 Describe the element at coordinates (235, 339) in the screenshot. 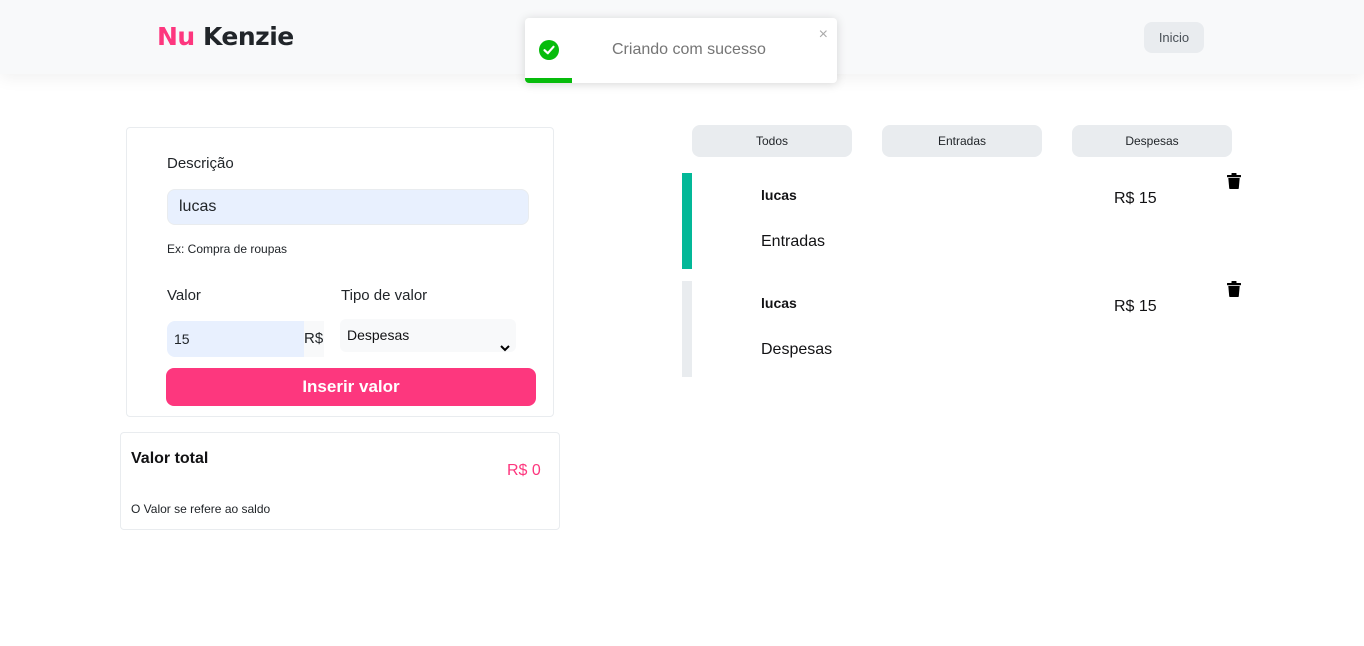

I see `value-input` at that location.